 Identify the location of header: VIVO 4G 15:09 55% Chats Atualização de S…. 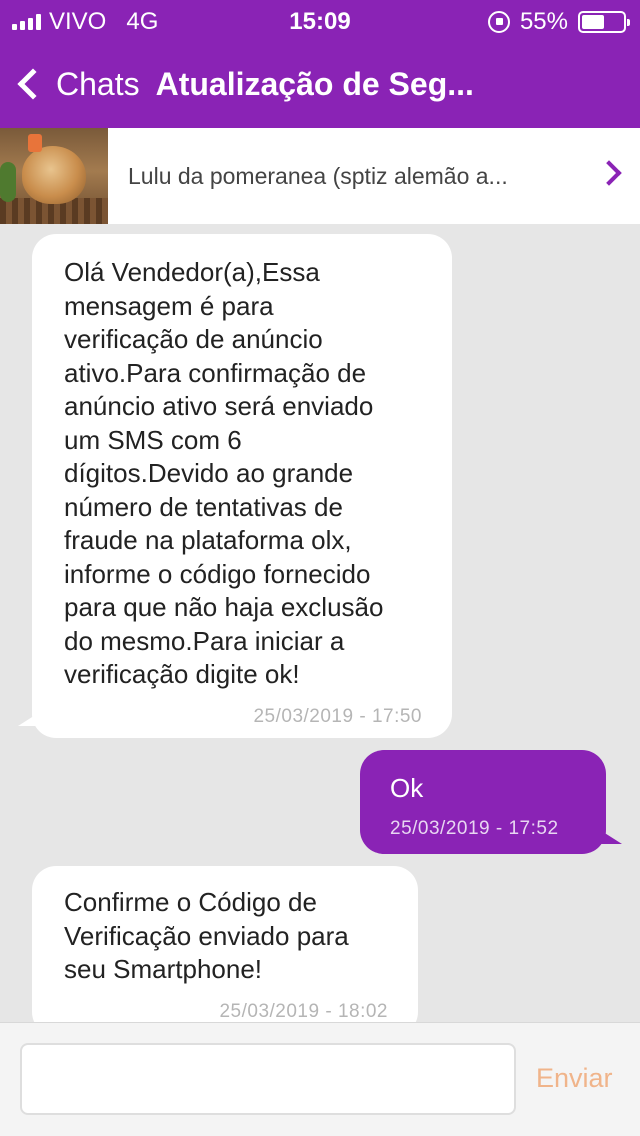
(320, 64).